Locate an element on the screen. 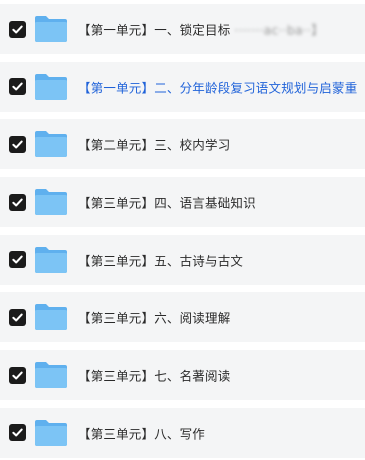  file-row: 【第三单元】七、名著阅读 is located at coordinates (182, 375).